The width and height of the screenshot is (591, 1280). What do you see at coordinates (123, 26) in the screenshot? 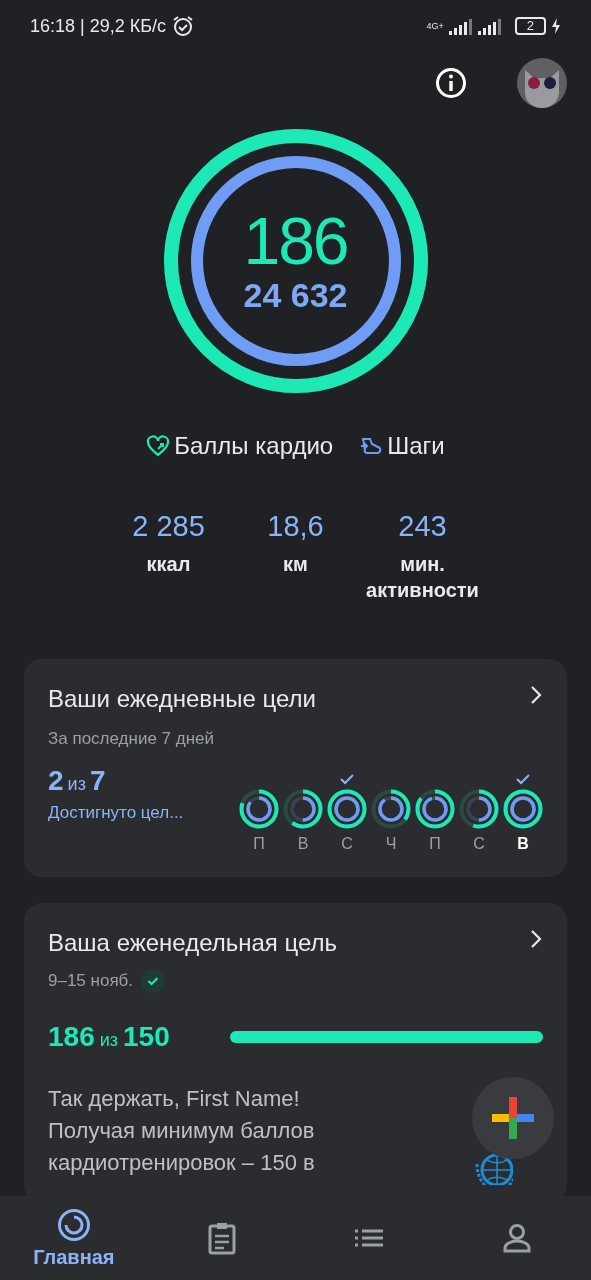
I see `network-speed: | 29,2 КБ/с` at bounding box center [123, 26].